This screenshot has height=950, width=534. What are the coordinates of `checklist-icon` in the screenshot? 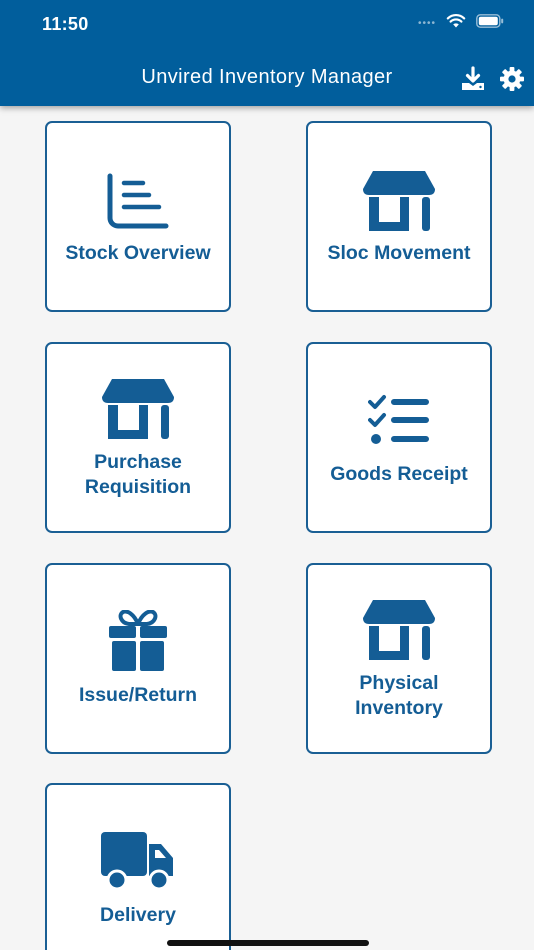 It's located at (398, 419).